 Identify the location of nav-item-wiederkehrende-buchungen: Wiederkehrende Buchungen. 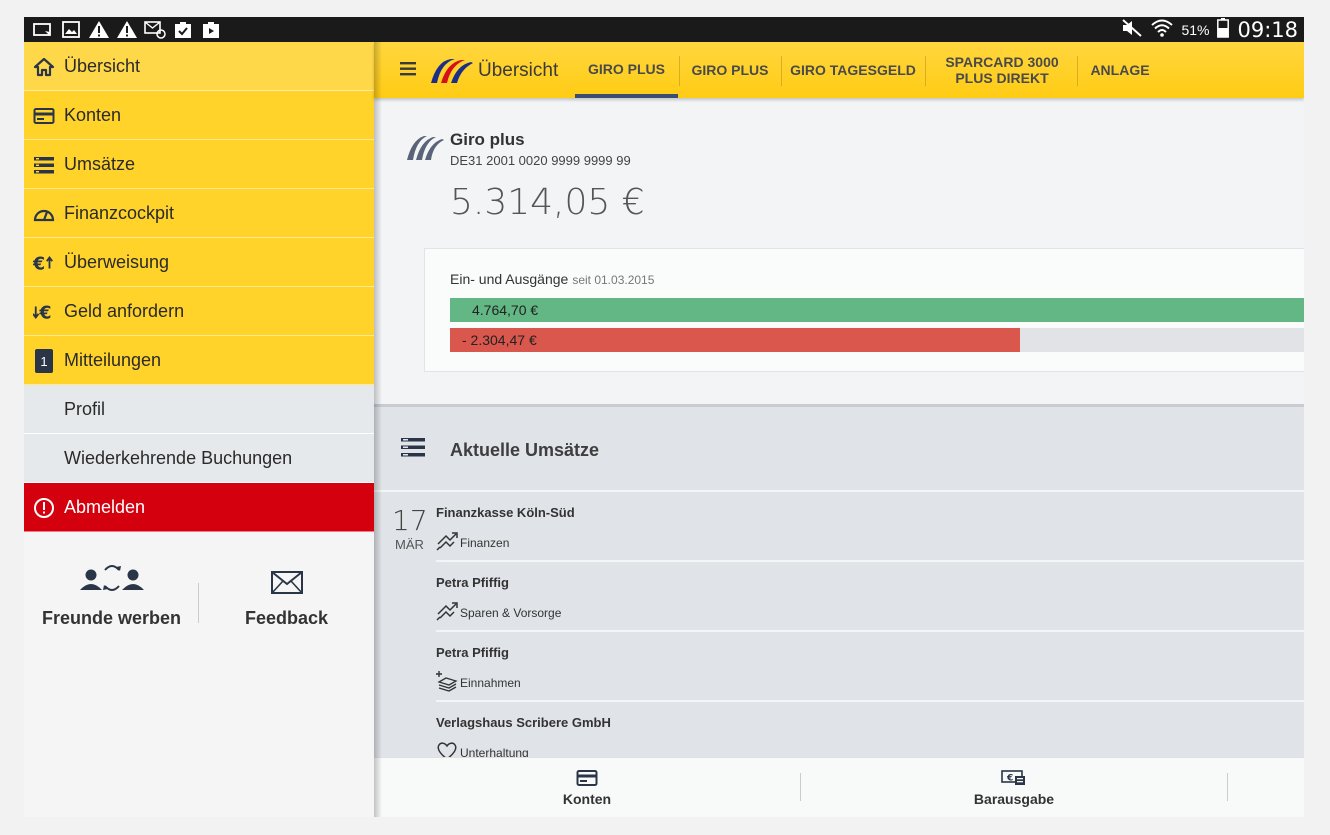
(199, 458).